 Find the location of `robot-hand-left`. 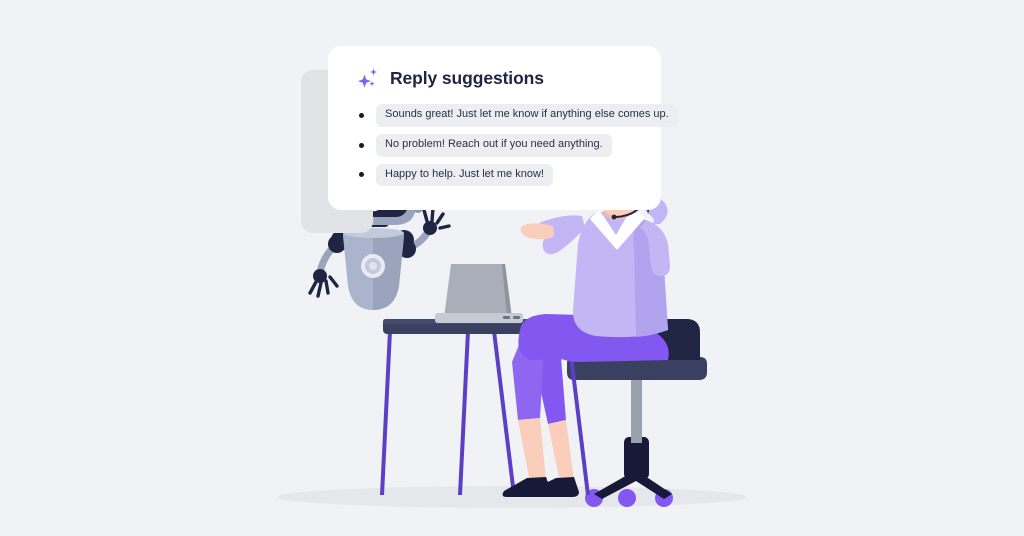

robot-hand-left is located at coordinates (323, 283).